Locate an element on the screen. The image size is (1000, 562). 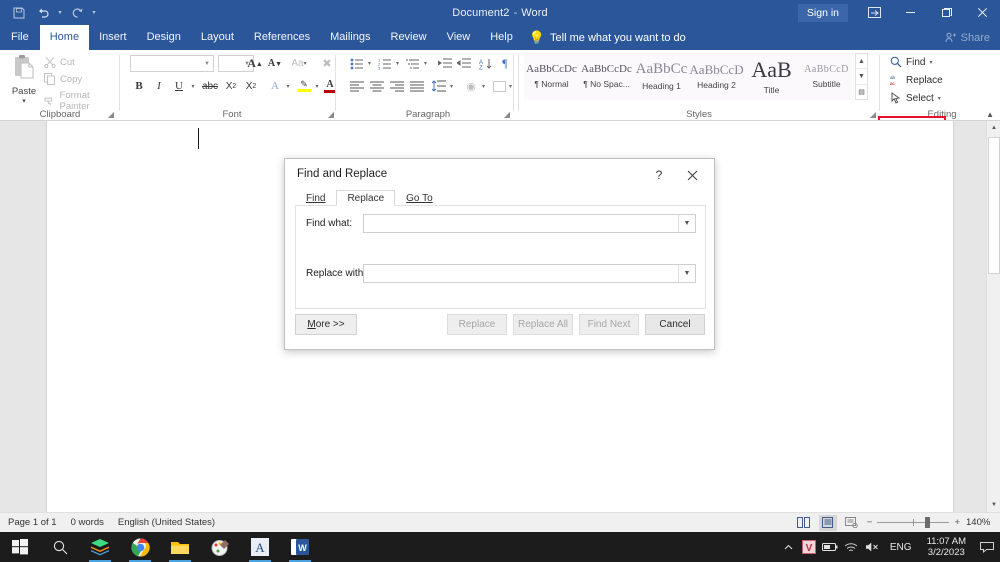
share-button: Share is located at coordinates (967, 37).